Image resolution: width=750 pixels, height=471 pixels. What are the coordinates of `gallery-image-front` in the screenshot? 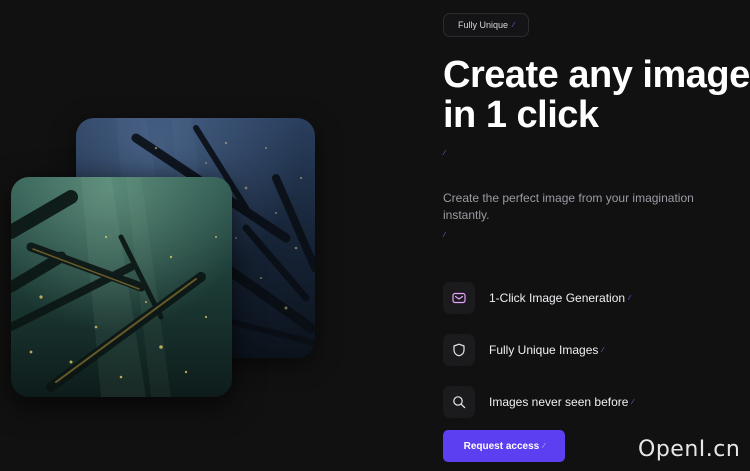 It's located at (121, 287).